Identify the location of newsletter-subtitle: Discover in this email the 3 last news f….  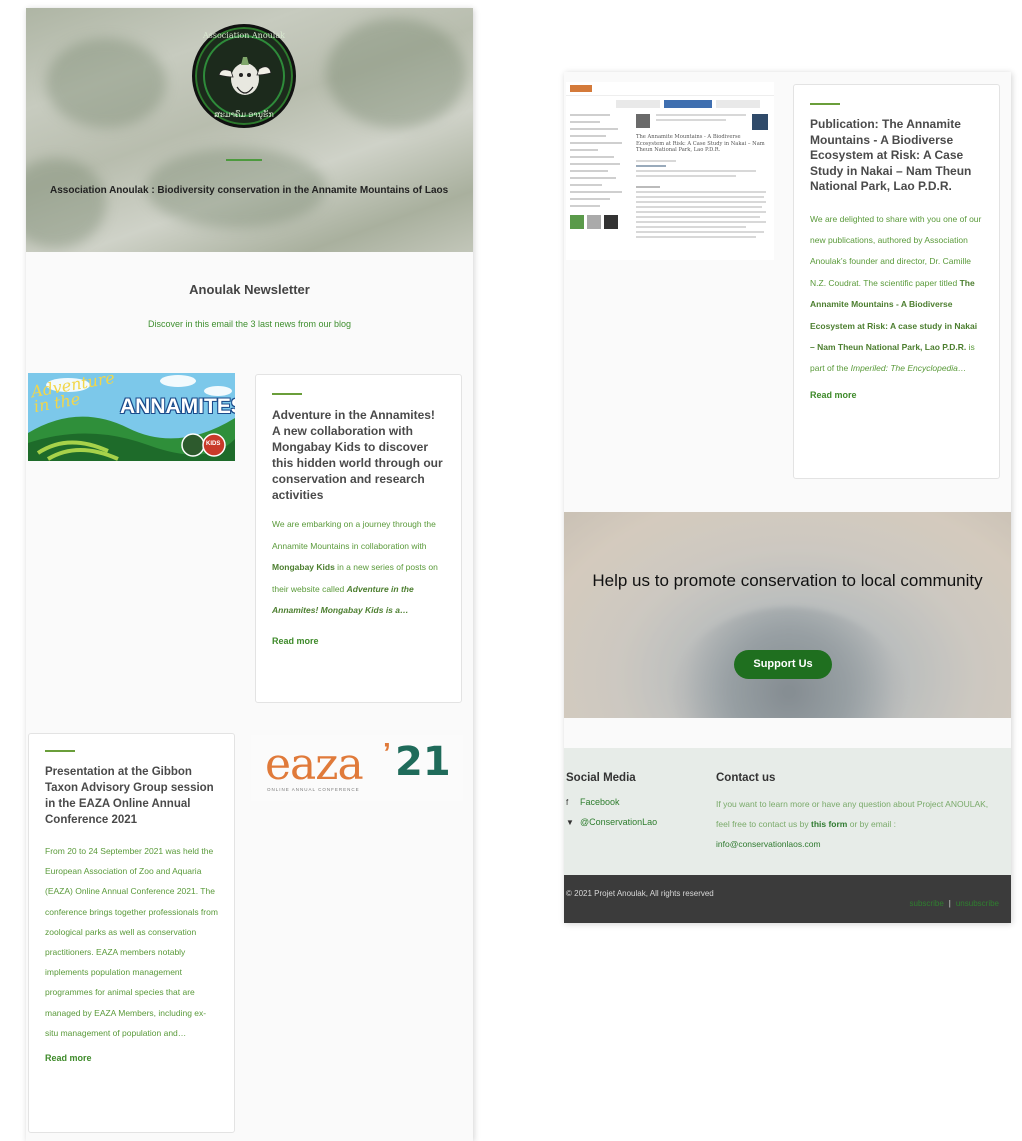
(249, 324).